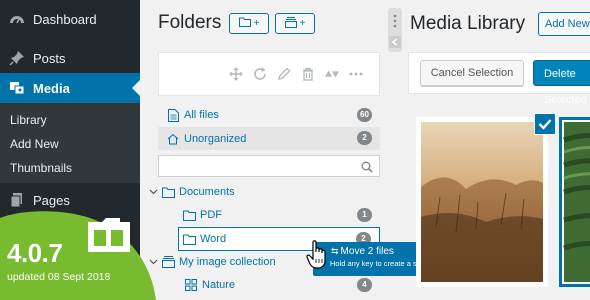  What do you see at coordinates (65, 19) in the screenshot?
I see `menu-item-label: Dashboard` at bounding box center [65, 19].